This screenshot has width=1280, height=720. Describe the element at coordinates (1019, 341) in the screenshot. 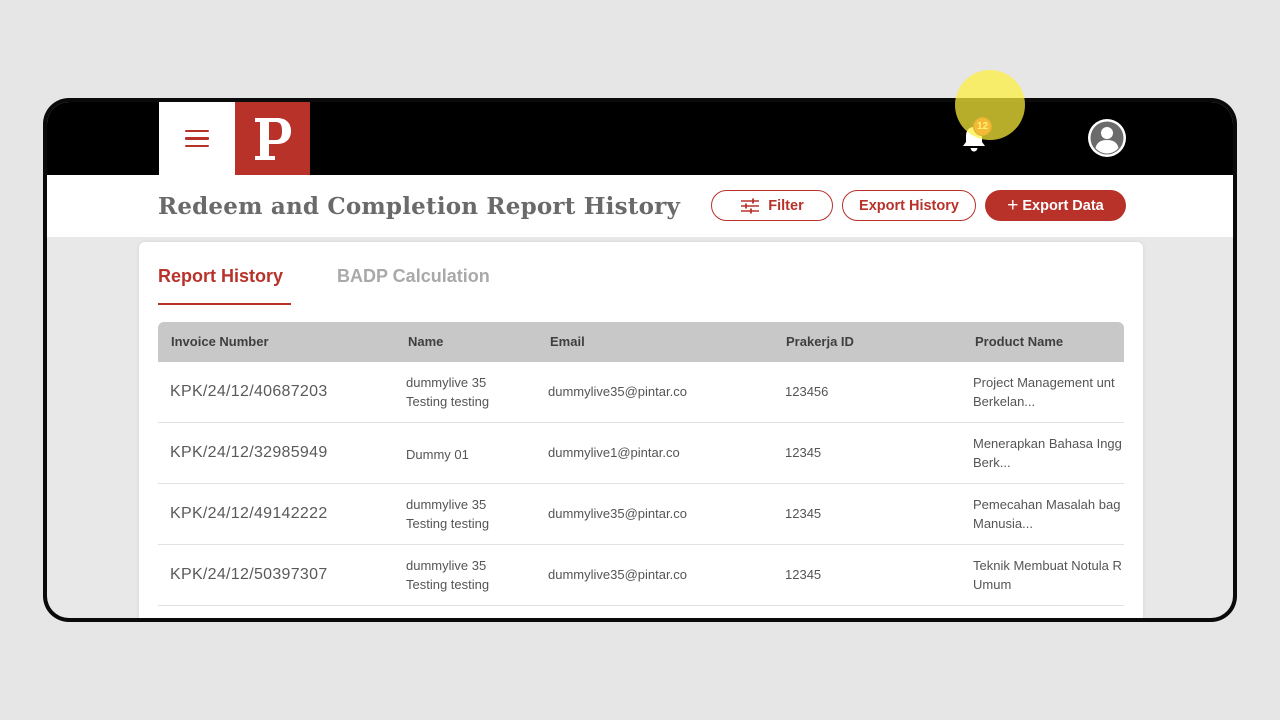

I see `col-product-name: Product Name` at that location.